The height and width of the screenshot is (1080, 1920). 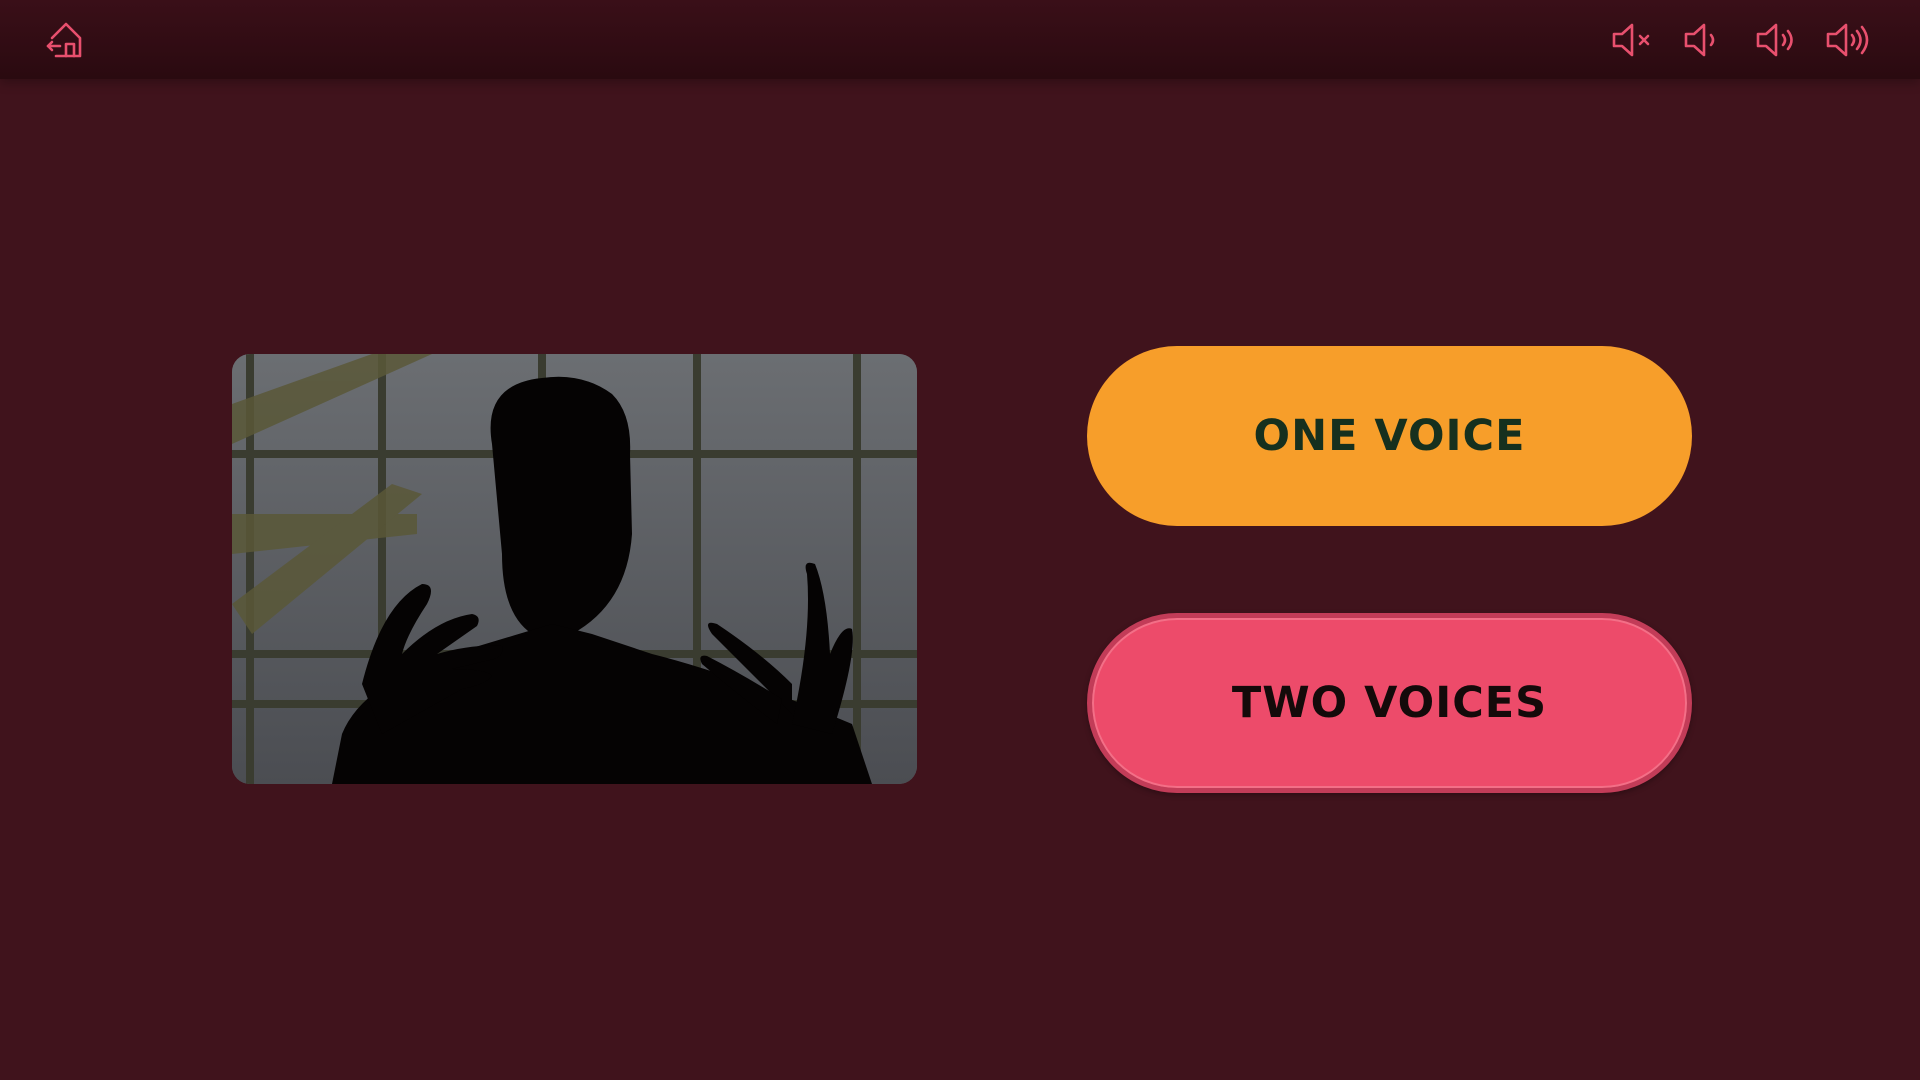 What do you see at coordinates (1389, 703) in the screenshot?
I see `two-voices-button: TWO VOICES` at bounding box center [1389, 703].